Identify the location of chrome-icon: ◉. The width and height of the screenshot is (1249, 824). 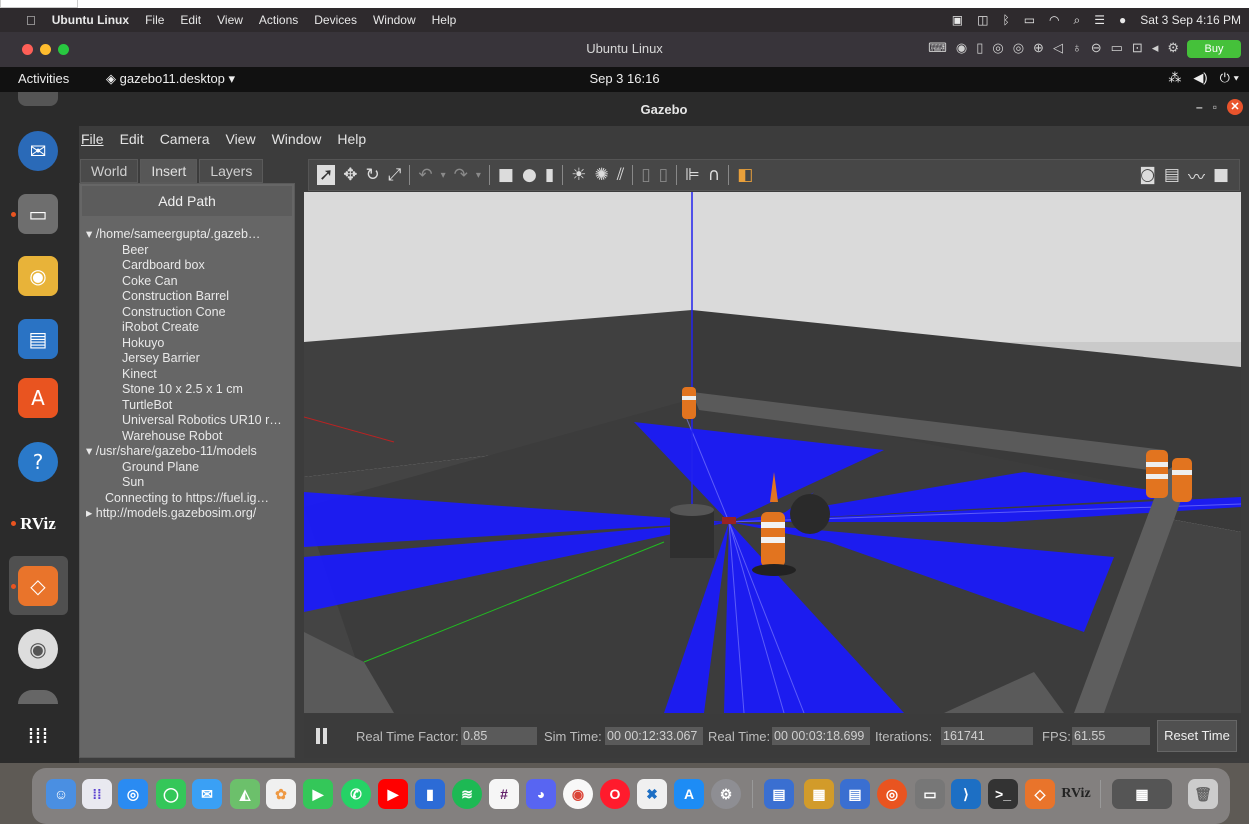
(578, 794).